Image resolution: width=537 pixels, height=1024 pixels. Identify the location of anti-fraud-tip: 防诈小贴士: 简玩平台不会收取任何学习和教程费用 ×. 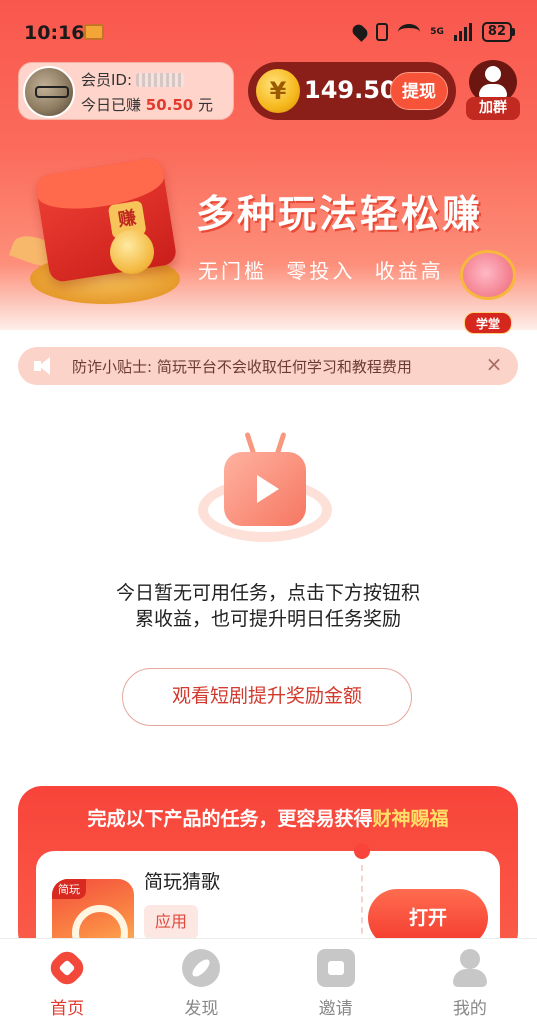
(268, 366).